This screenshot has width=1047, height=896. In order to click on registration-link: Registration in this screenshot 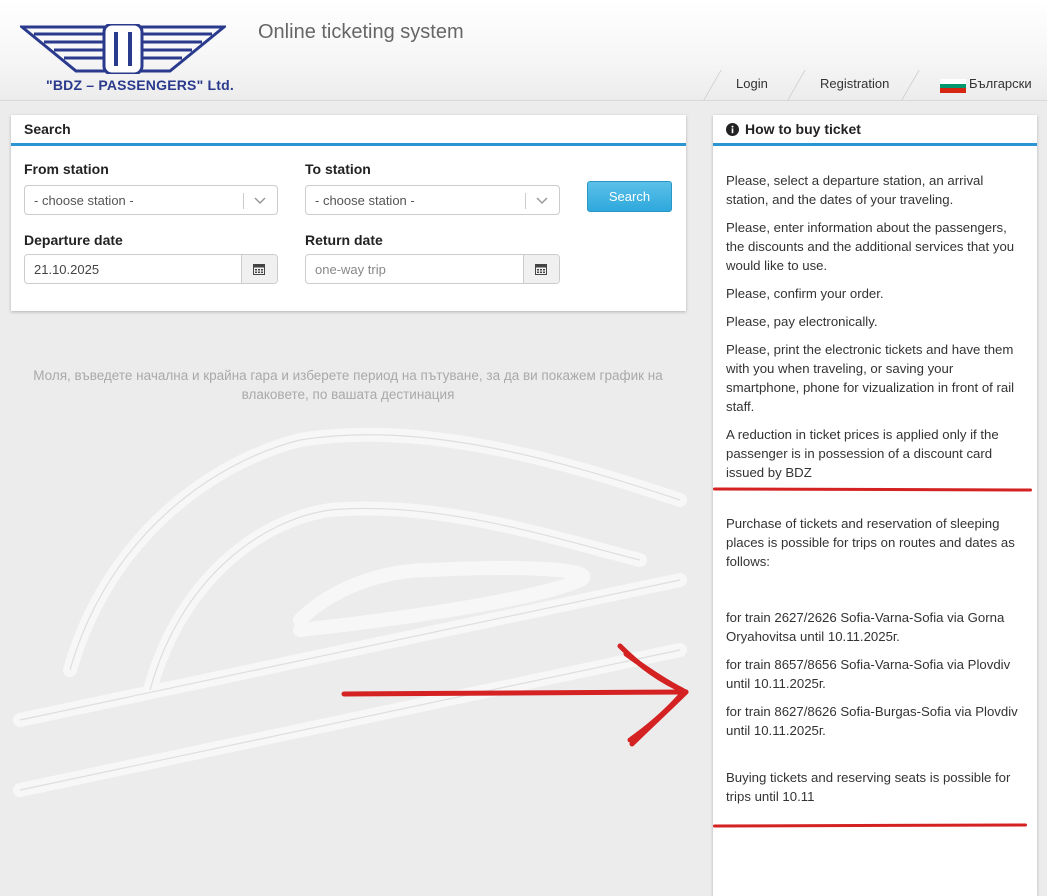, I will do `click(854, 84)`.